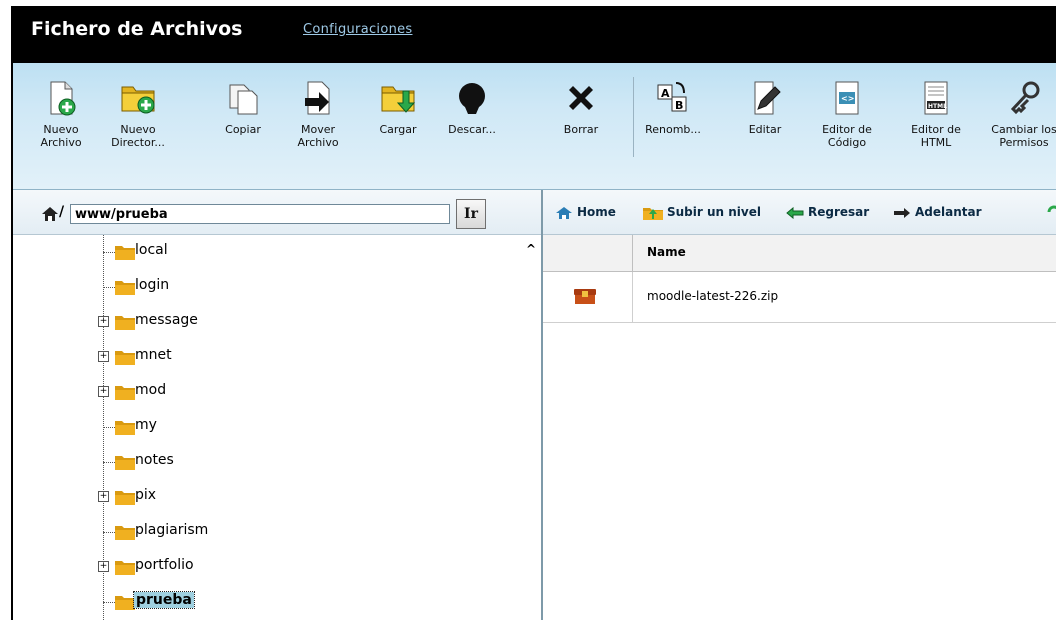 This screenshot has width=1056, height=620. Describe the element at coordinates (799, 297) in the screenshot. I see `table-row: moodle-latest-226.zip` at that location.